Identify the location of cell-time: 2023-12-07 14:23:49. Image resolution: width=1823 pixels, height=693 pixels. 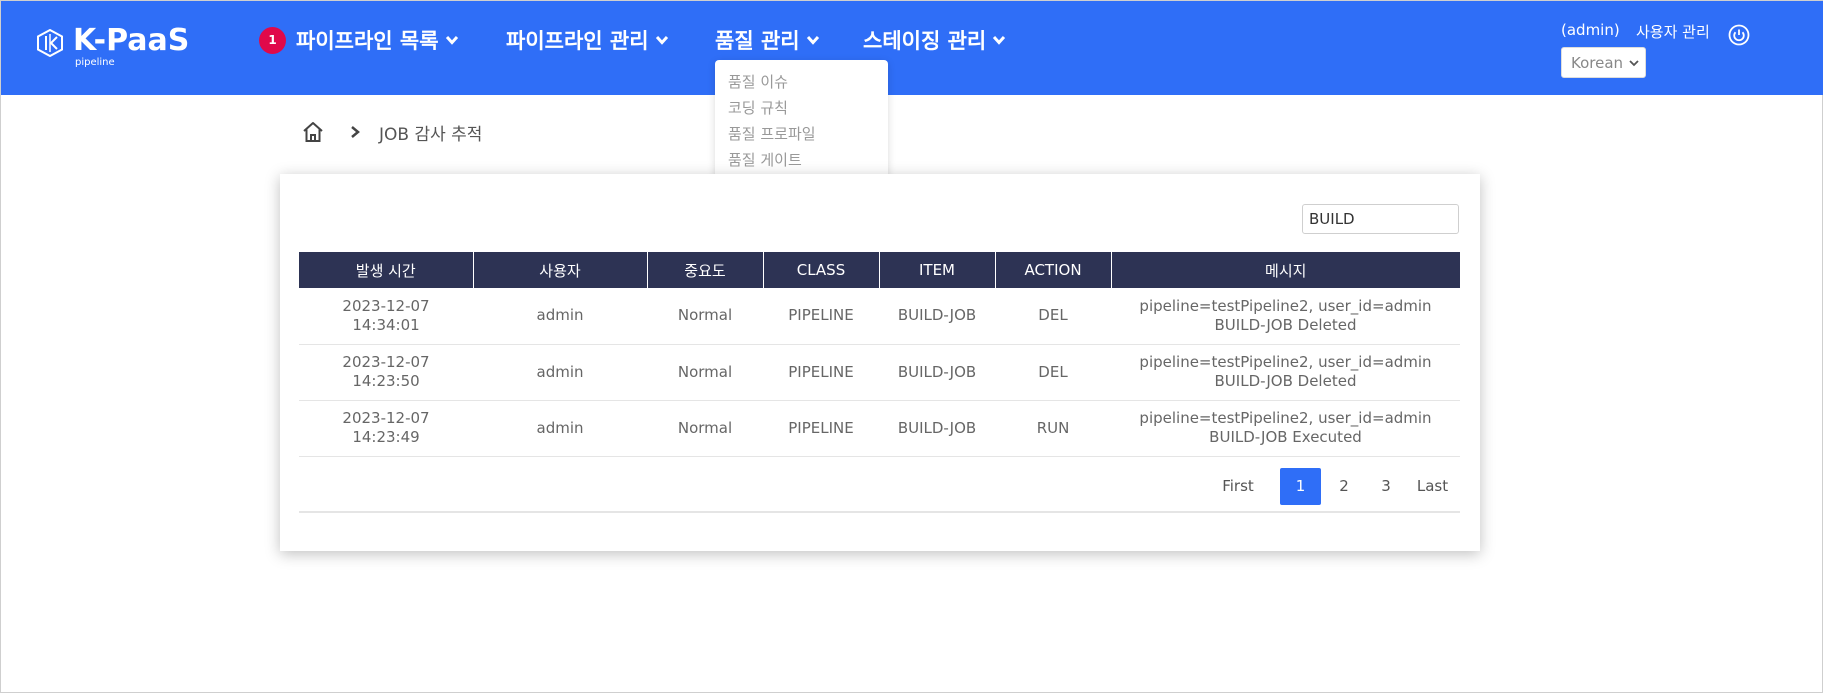
(386, 428).